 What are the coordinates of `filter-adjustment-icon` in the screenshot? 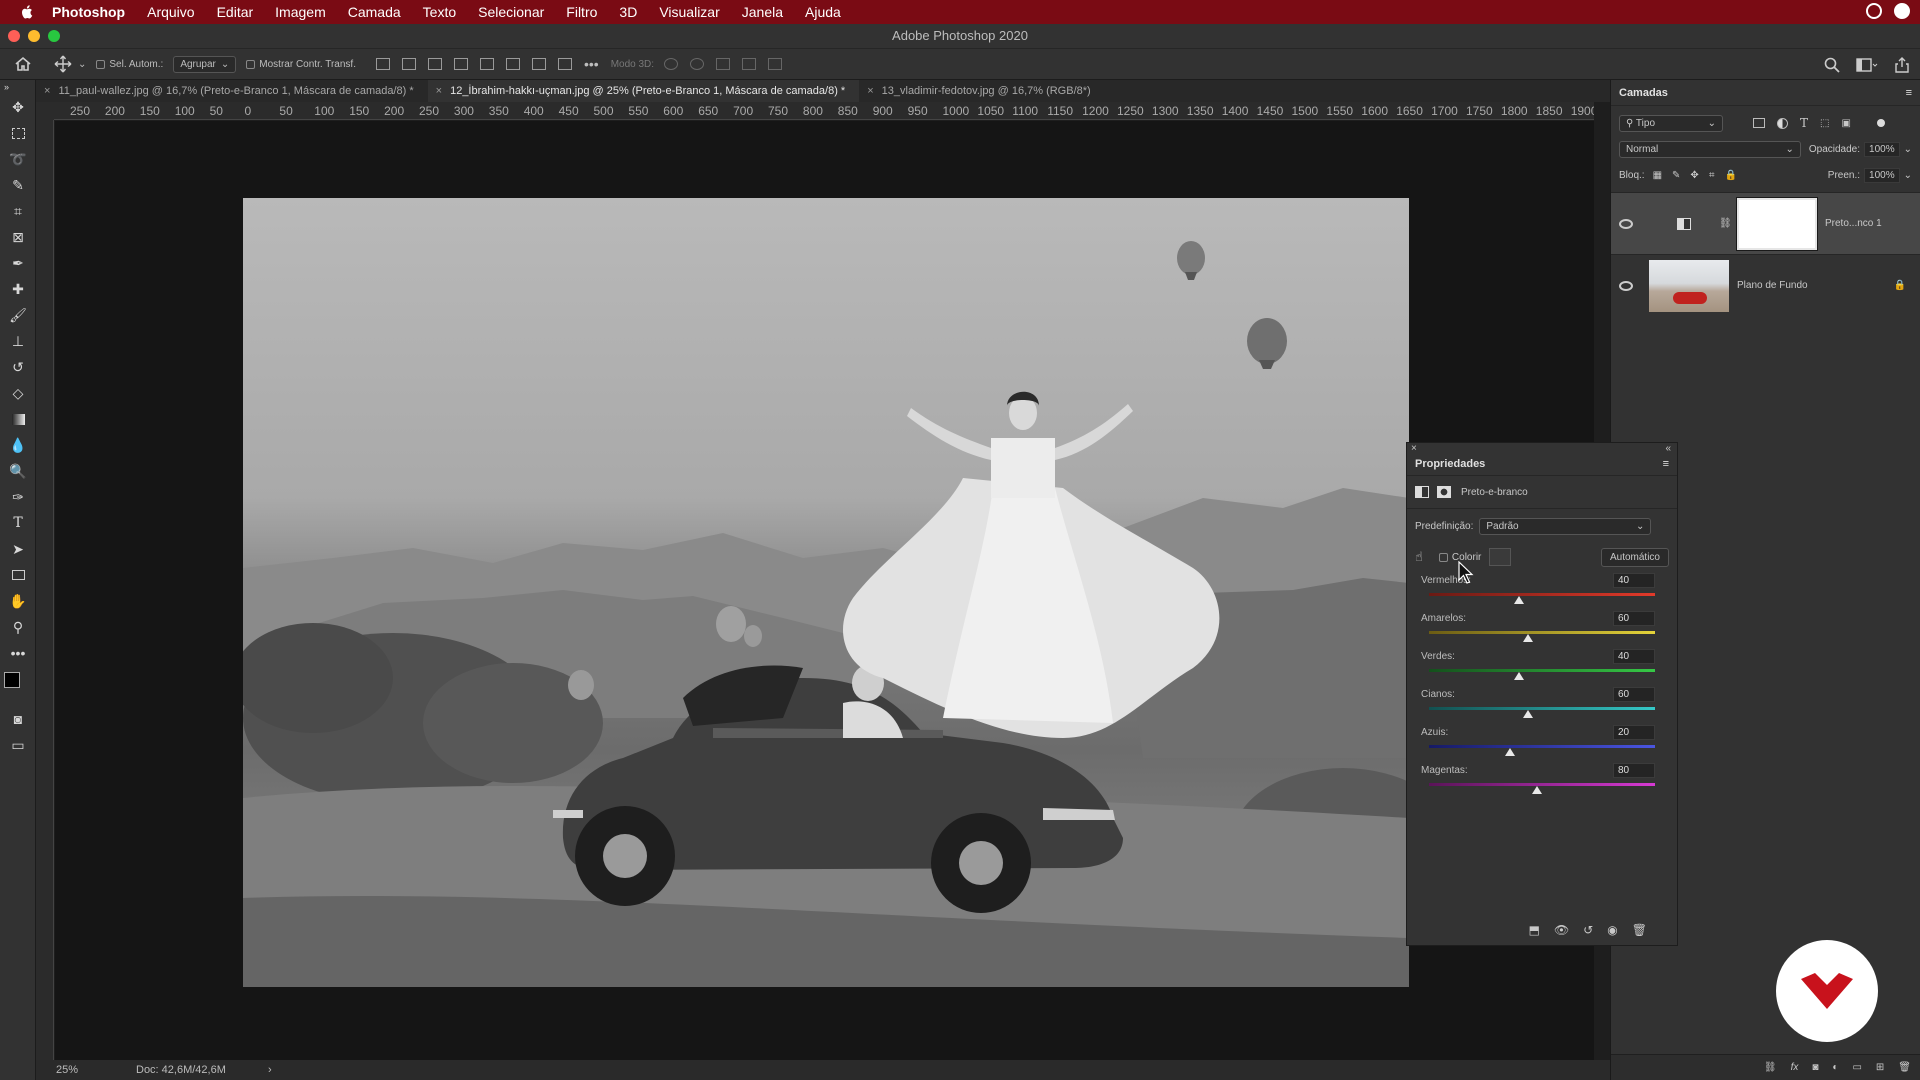 It's located at (1782, 123).